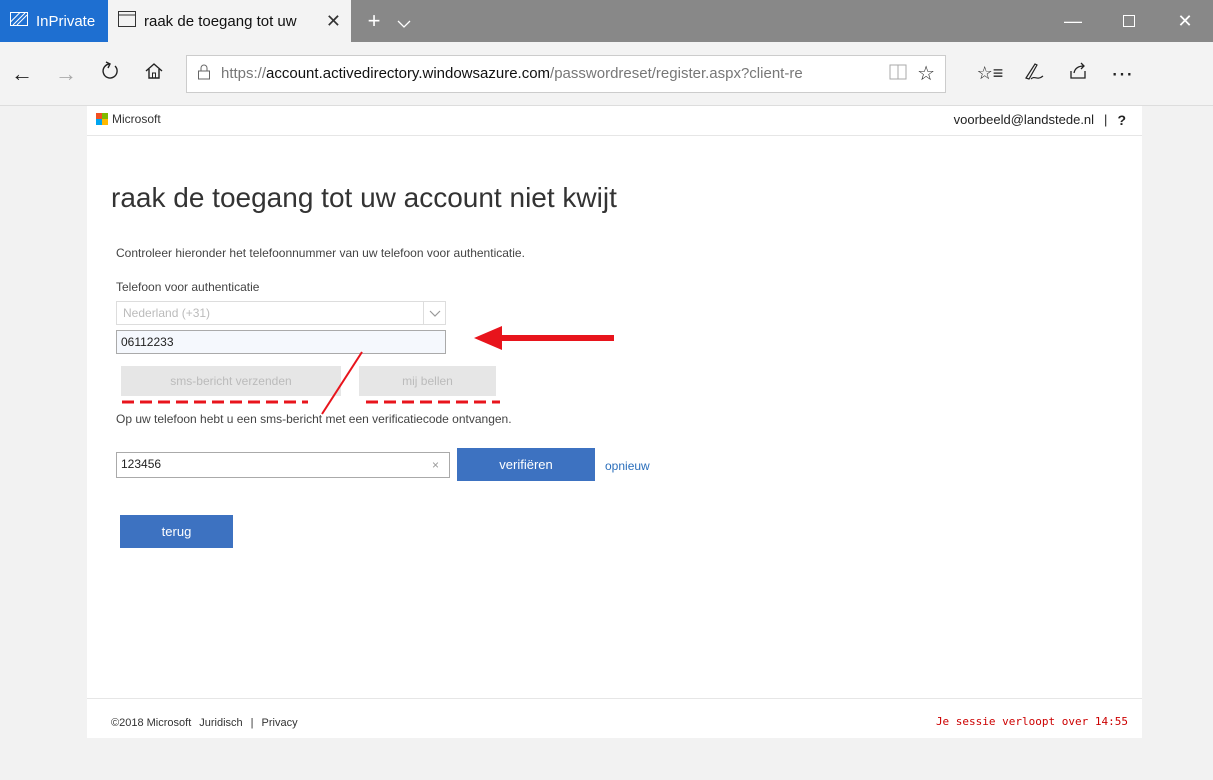 The width and height of the screenshot is (1213, 780). I want to click on reading-view-icon, so click(898, 74).